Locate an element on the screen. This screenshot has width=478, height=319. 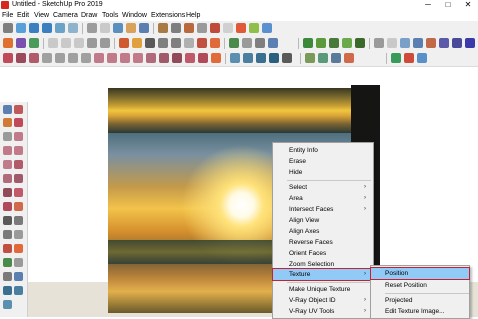
tape-tool-icon is located at coordinates (7, 220).